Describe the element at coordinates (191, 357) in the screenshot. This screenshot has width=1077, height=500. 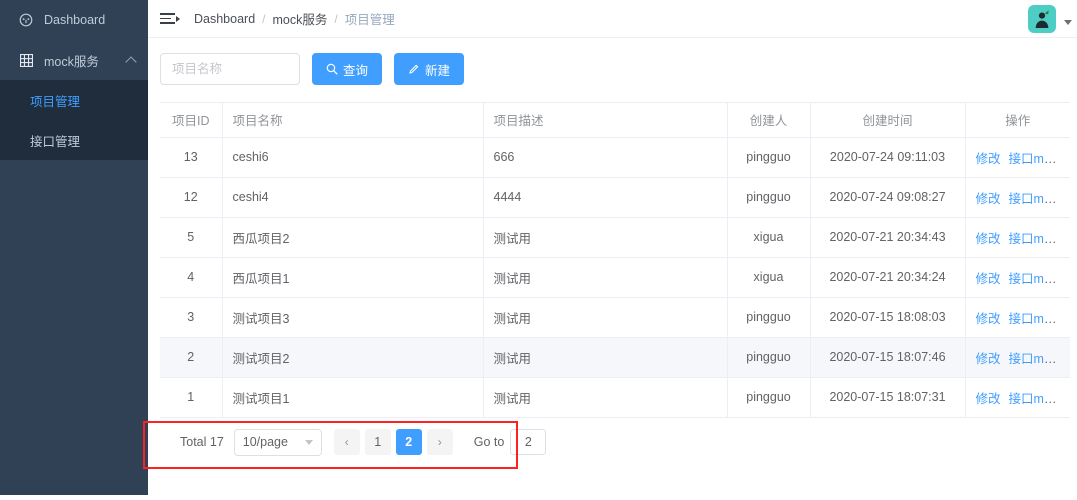
I see `cell-project-id: 2` at that location.